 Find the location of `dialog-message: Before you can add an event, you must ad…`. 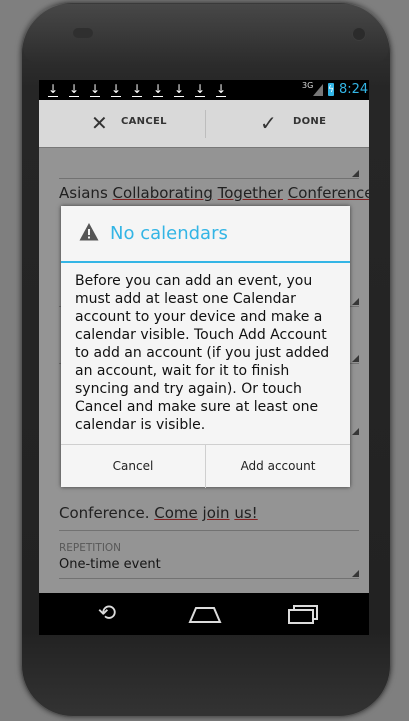

dialog-message: Before you can add an event, you must ad… is located at coordinates (202, 353).